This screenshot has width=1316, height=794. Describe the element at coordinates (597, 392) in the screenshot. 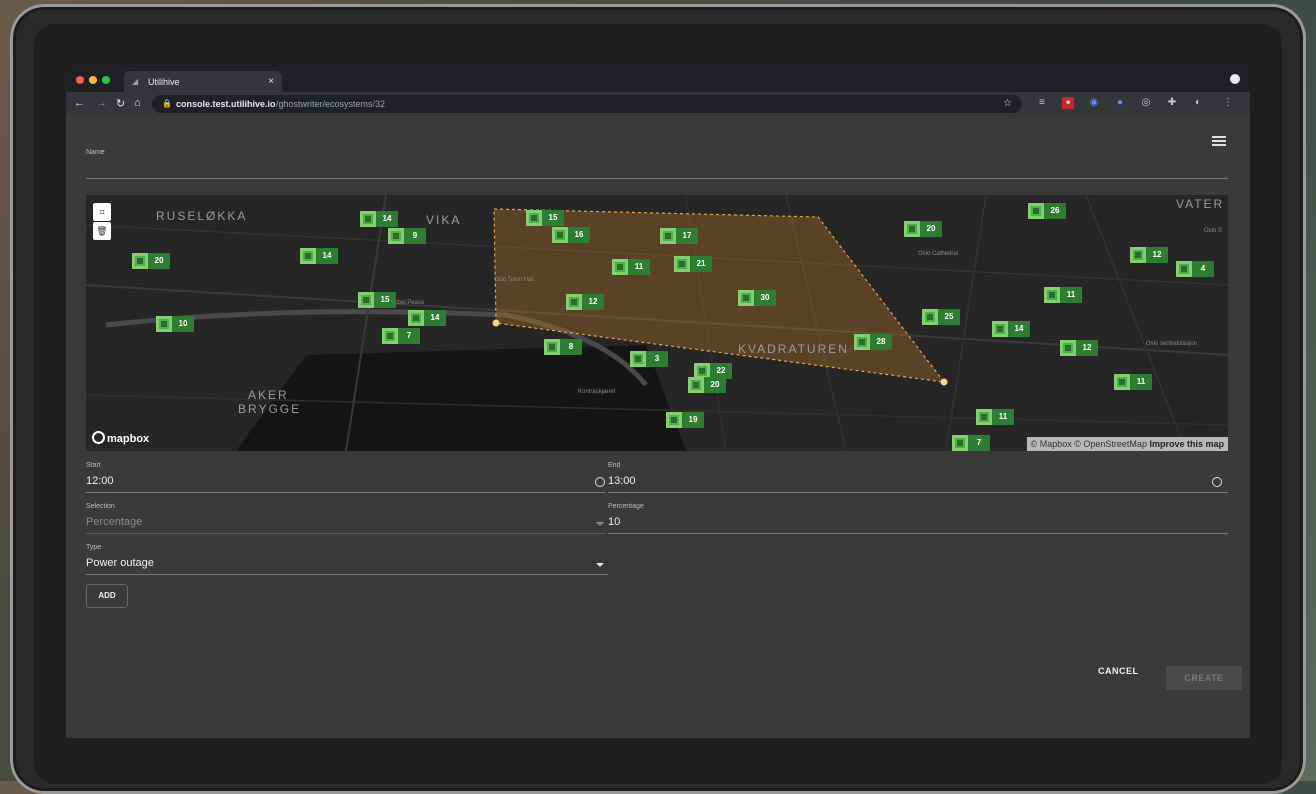

I see `poi-label: Kontraskjæret` at that location.